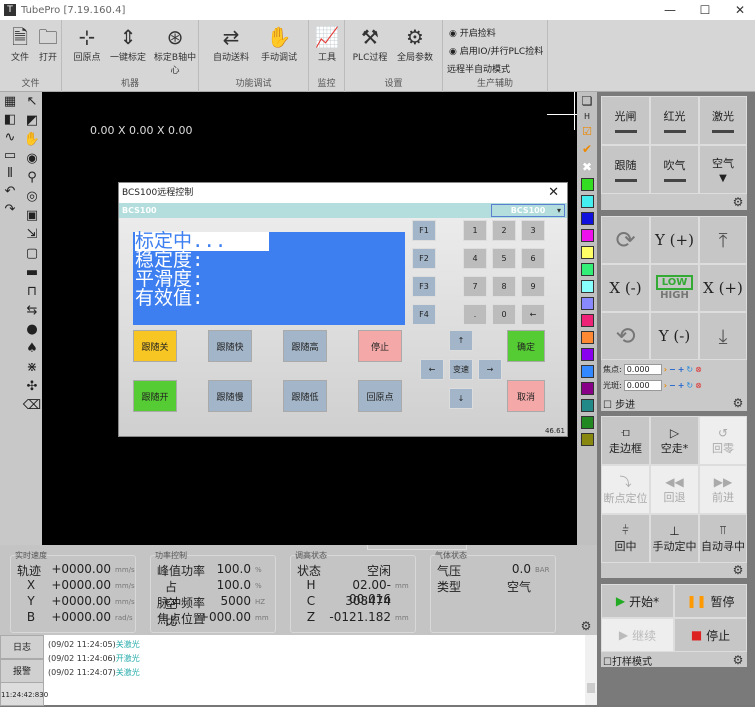 Image resolution: width=755 pixels, height=707 pixels. I want to click on undo-icon: ↶, so click(10, 191).